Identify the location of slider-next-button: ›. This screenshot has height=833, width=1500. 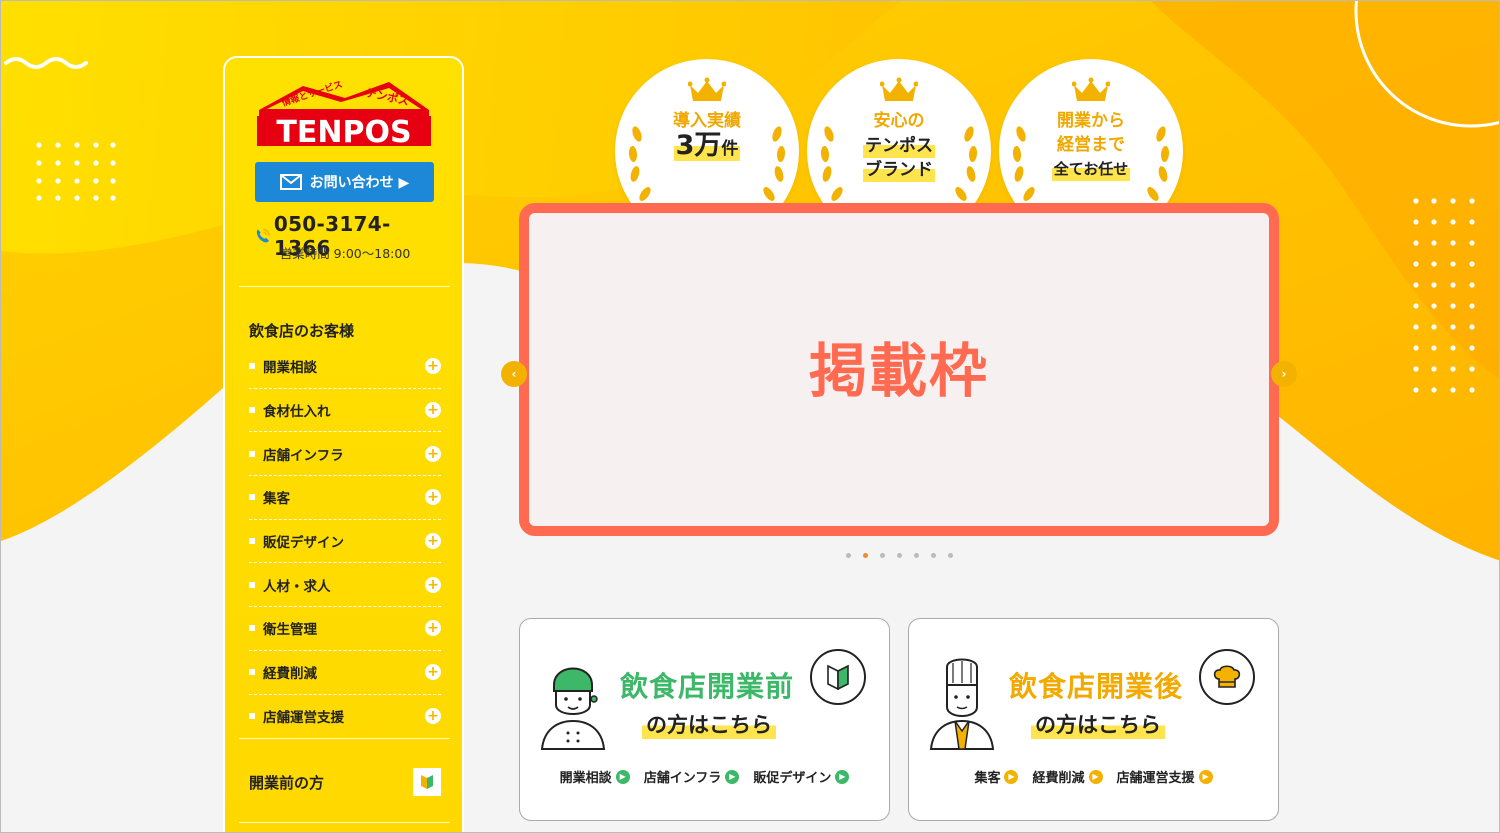
(1284, 374).